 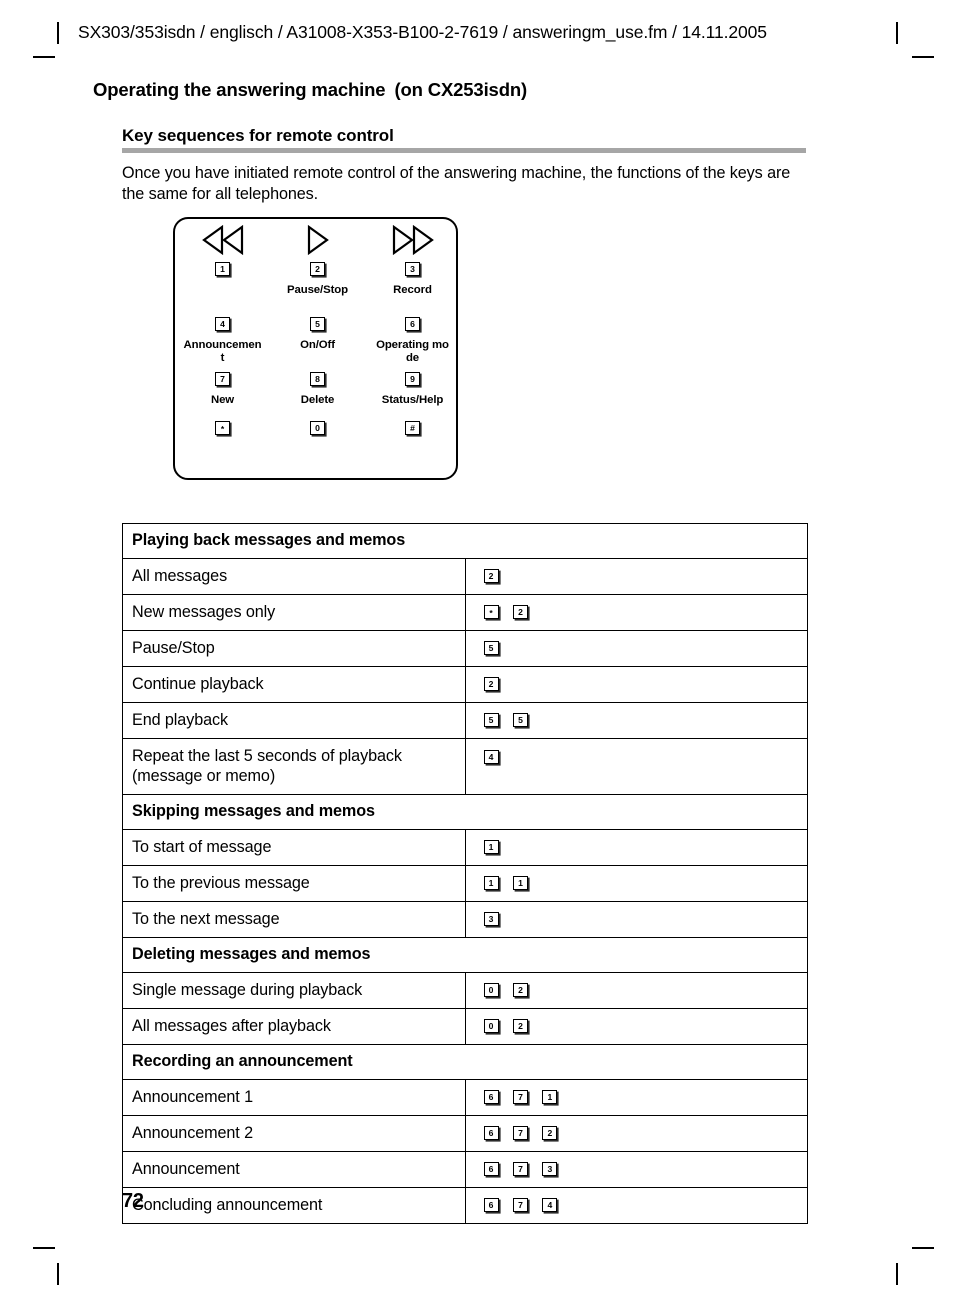 What do you see at coordinates (222, 427) in the screenshot?
I see `key-chip-star: *` at bounding box center [222, 427].